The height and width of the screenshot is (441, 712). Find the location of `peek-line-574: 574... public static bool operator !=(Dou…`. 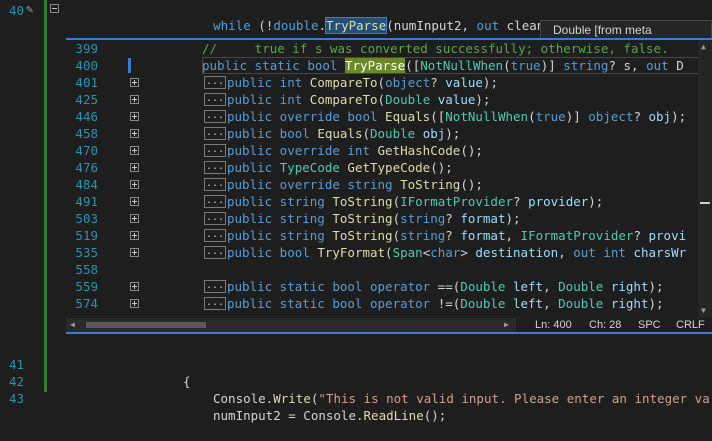

peek-line-574: 574... public static bool operator !=(Dou… is located at coordinates (389, 303).